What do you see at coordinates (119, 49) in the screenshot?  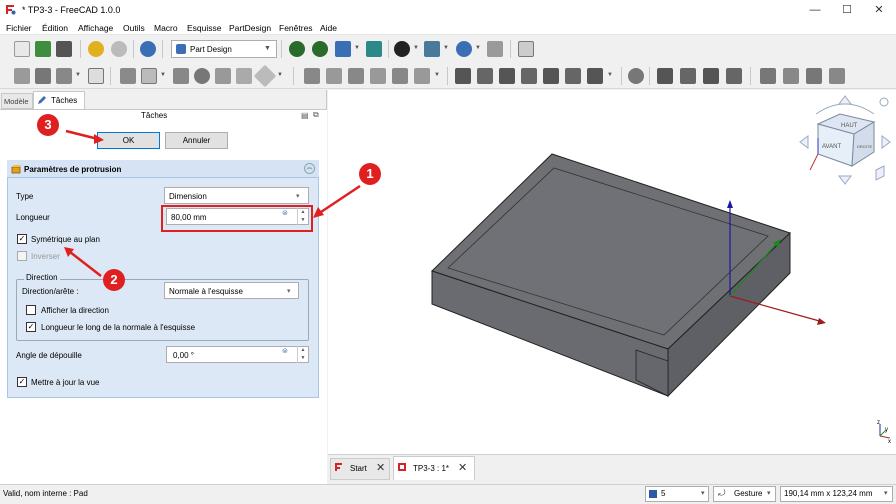 I see `redo-icon` at bounding box center [119, 49].